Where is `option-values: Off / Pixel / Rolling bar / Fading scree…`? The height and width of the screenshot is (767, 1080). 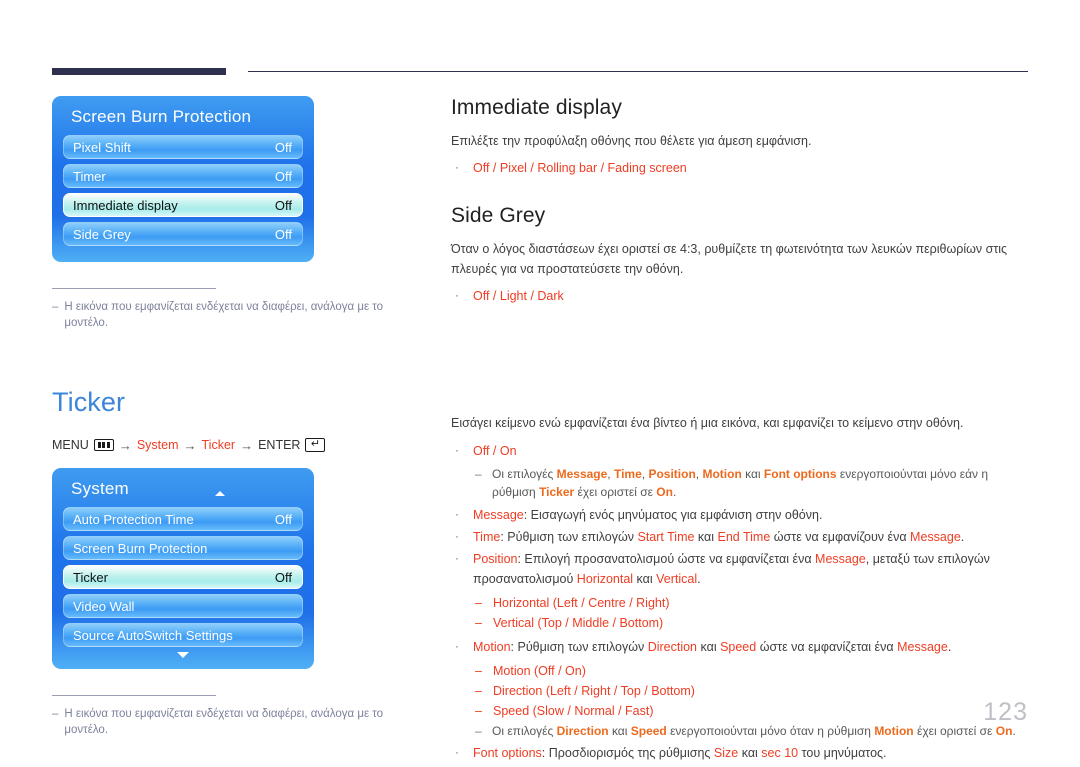
option-values: Off / Pixel / Rolling bar / Fading scree… is located at coordinates (580, 168).